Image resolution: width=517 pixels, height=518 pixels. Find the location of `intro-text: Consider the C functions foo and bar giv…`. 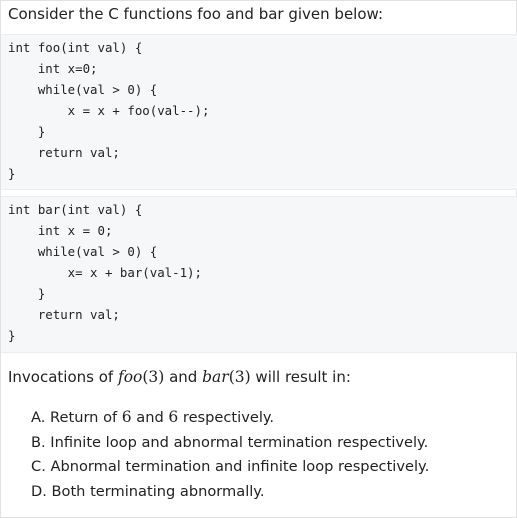

intro-text: Consider the C functions foo and bar giv… is located at coordinates (196, 14).